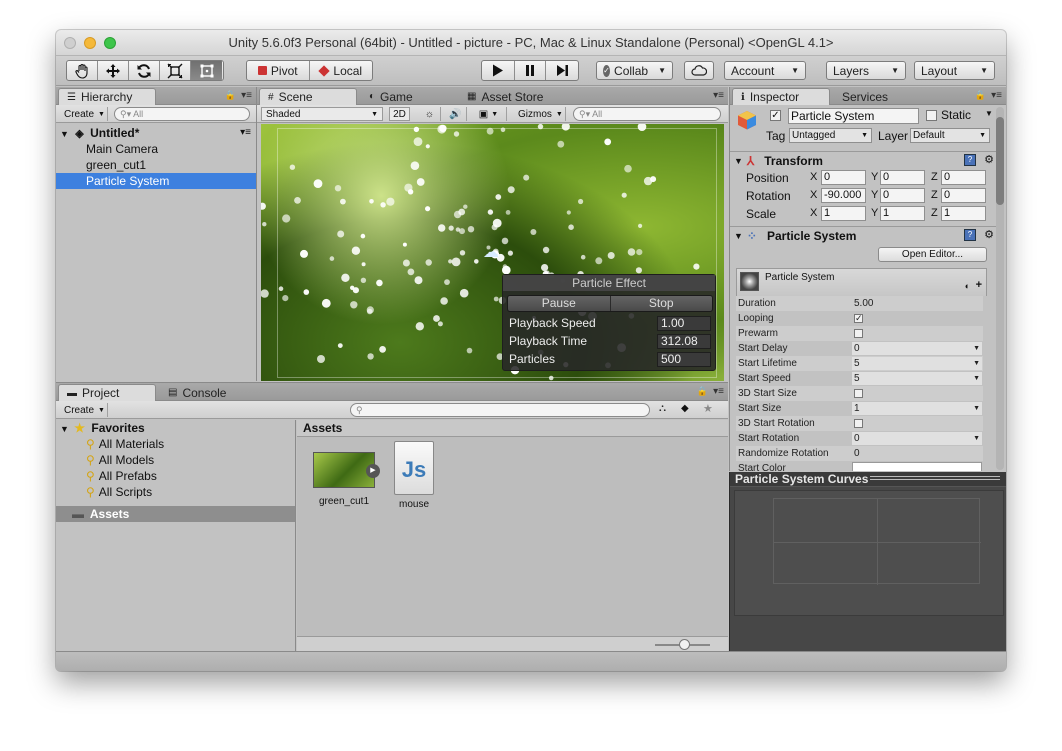 This screenshot has height=751, width=1062. Describe the element at coordinates (685, 408) in the screenshot. I see `filter-by-label-icon: ◆` at that location.